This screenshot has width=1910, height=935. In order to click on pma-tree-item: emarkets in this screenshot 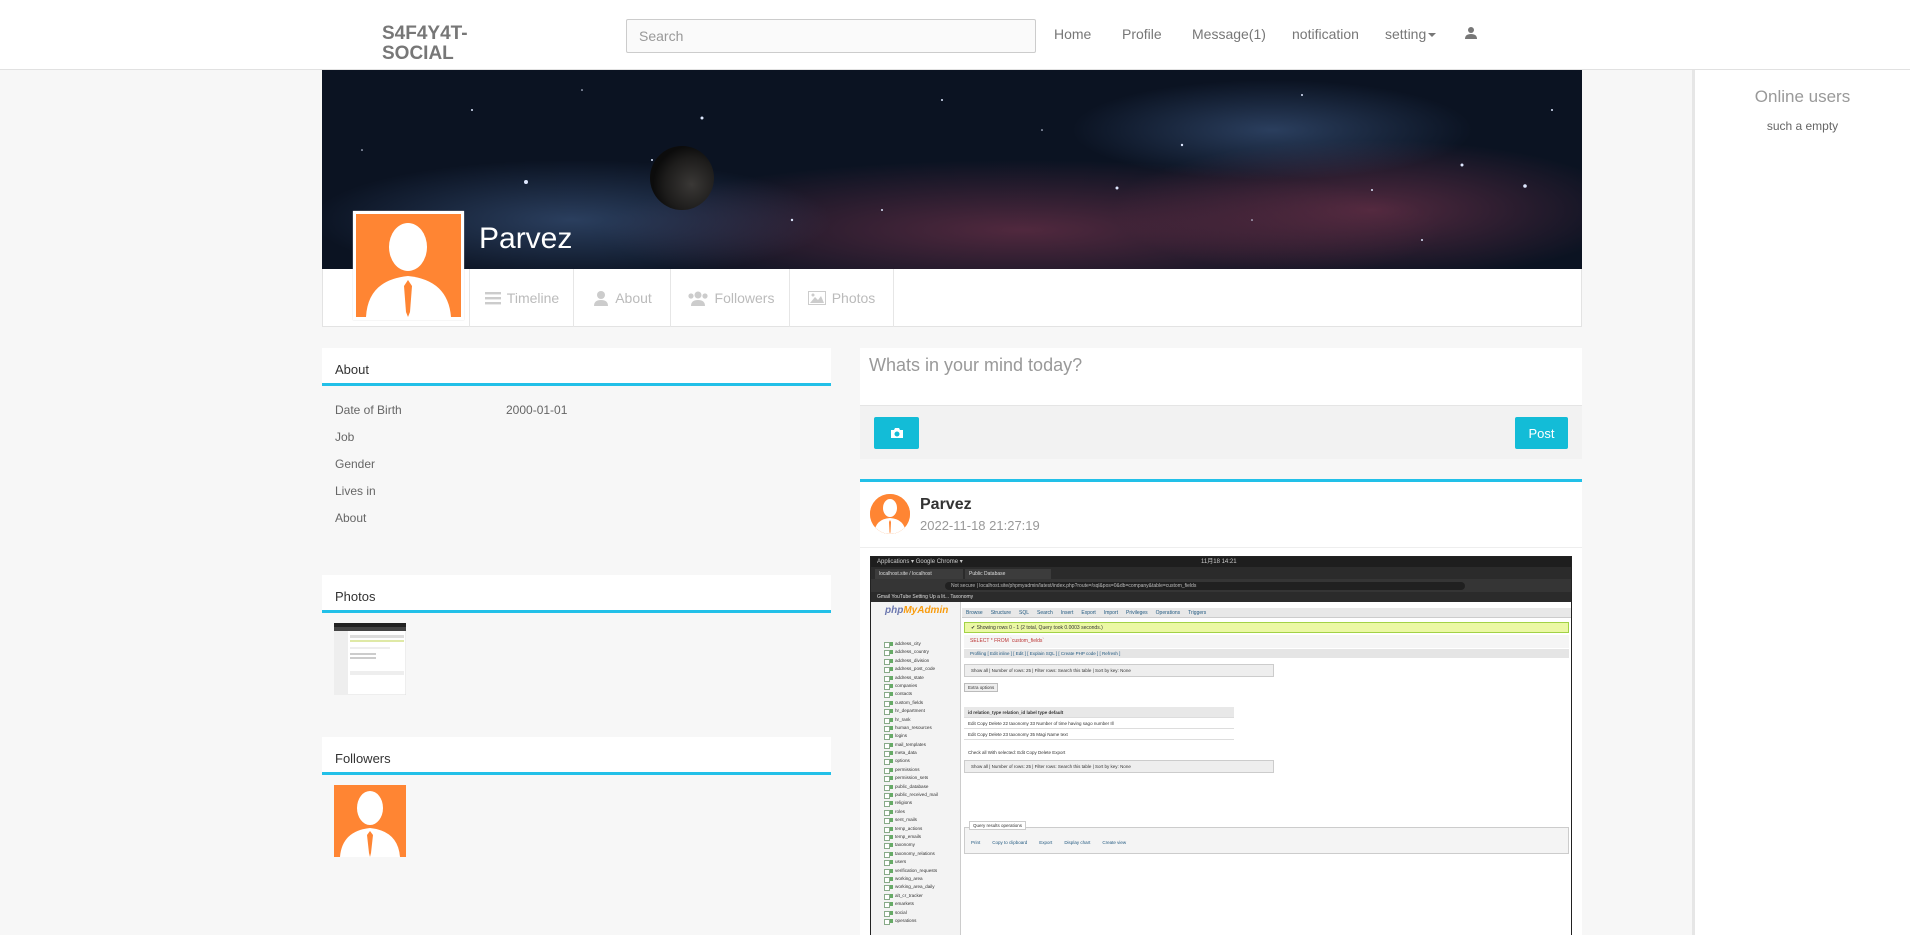, I will do `click(919, 904)`.